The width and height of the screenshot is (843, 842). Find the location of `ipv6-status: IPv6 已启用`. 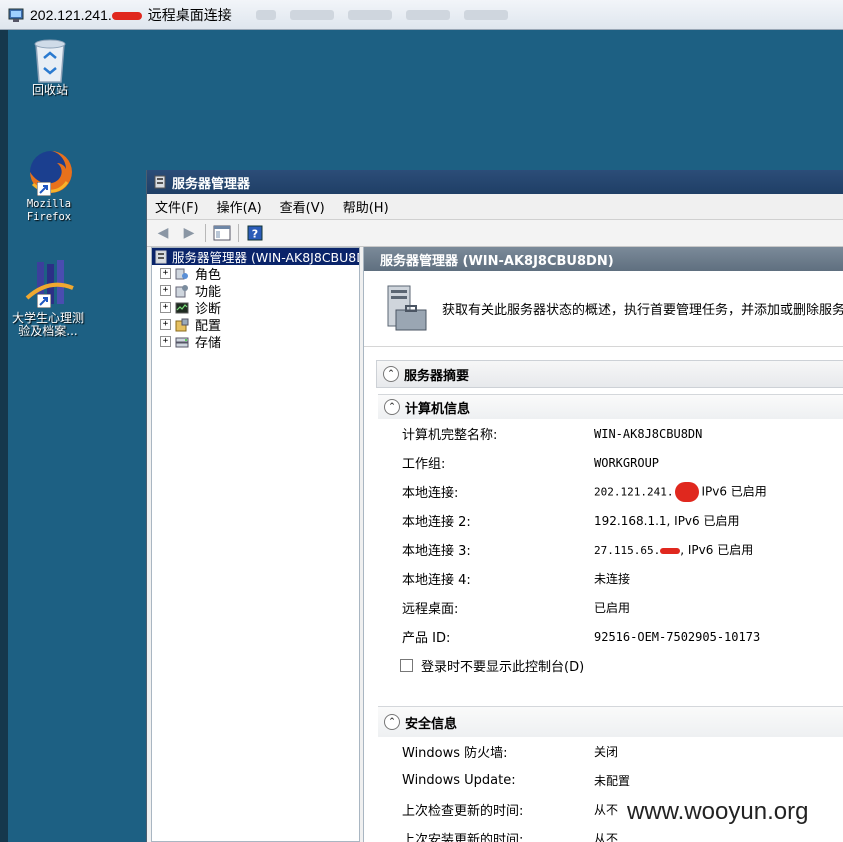

ipv6-status: IPv6 已启用 is located at coordinates (734, 491).